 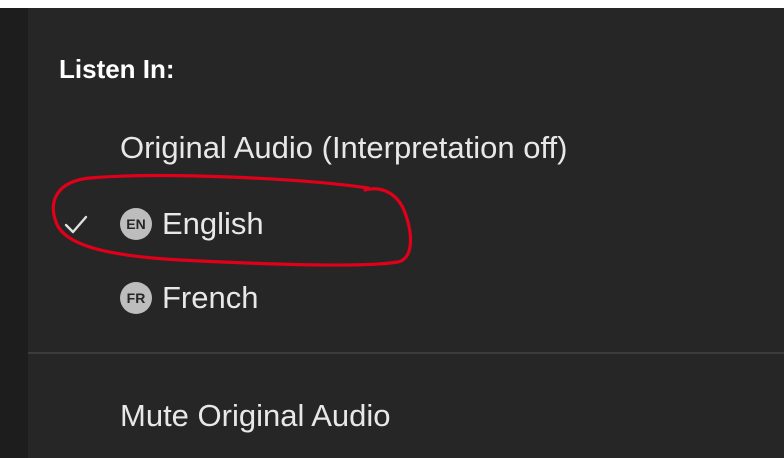 I want to click on menu-item-label: English, so click(x=213, y=223).